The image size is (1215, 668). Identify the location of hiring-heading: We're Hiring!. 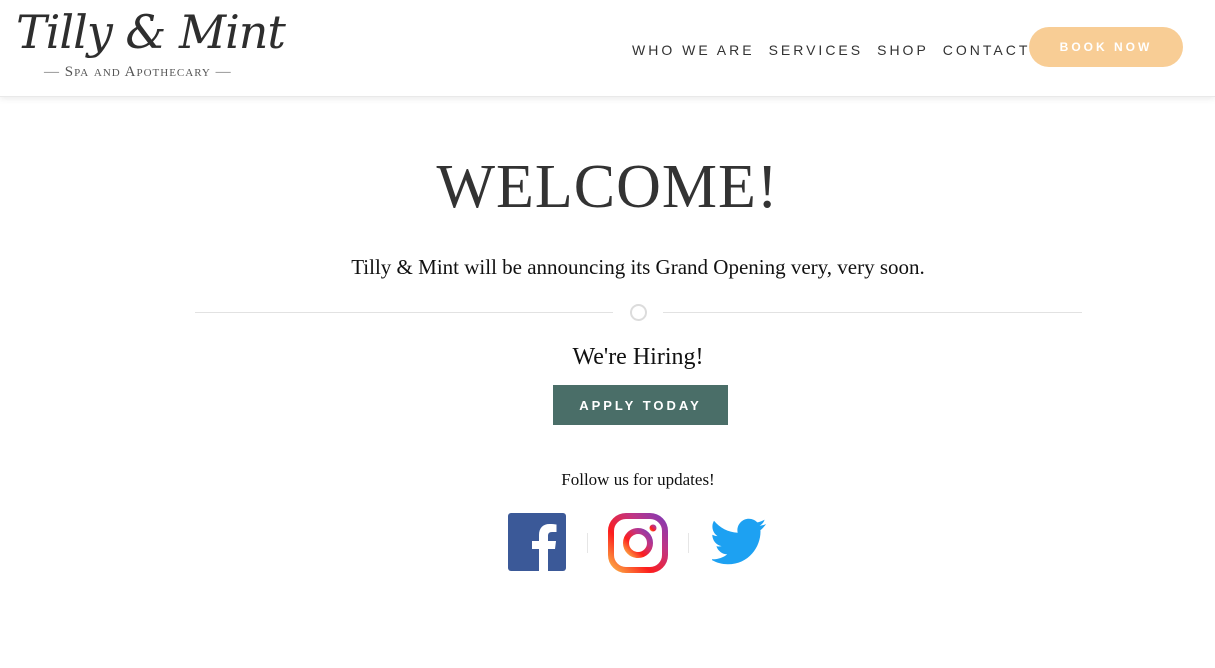
(638, 357).